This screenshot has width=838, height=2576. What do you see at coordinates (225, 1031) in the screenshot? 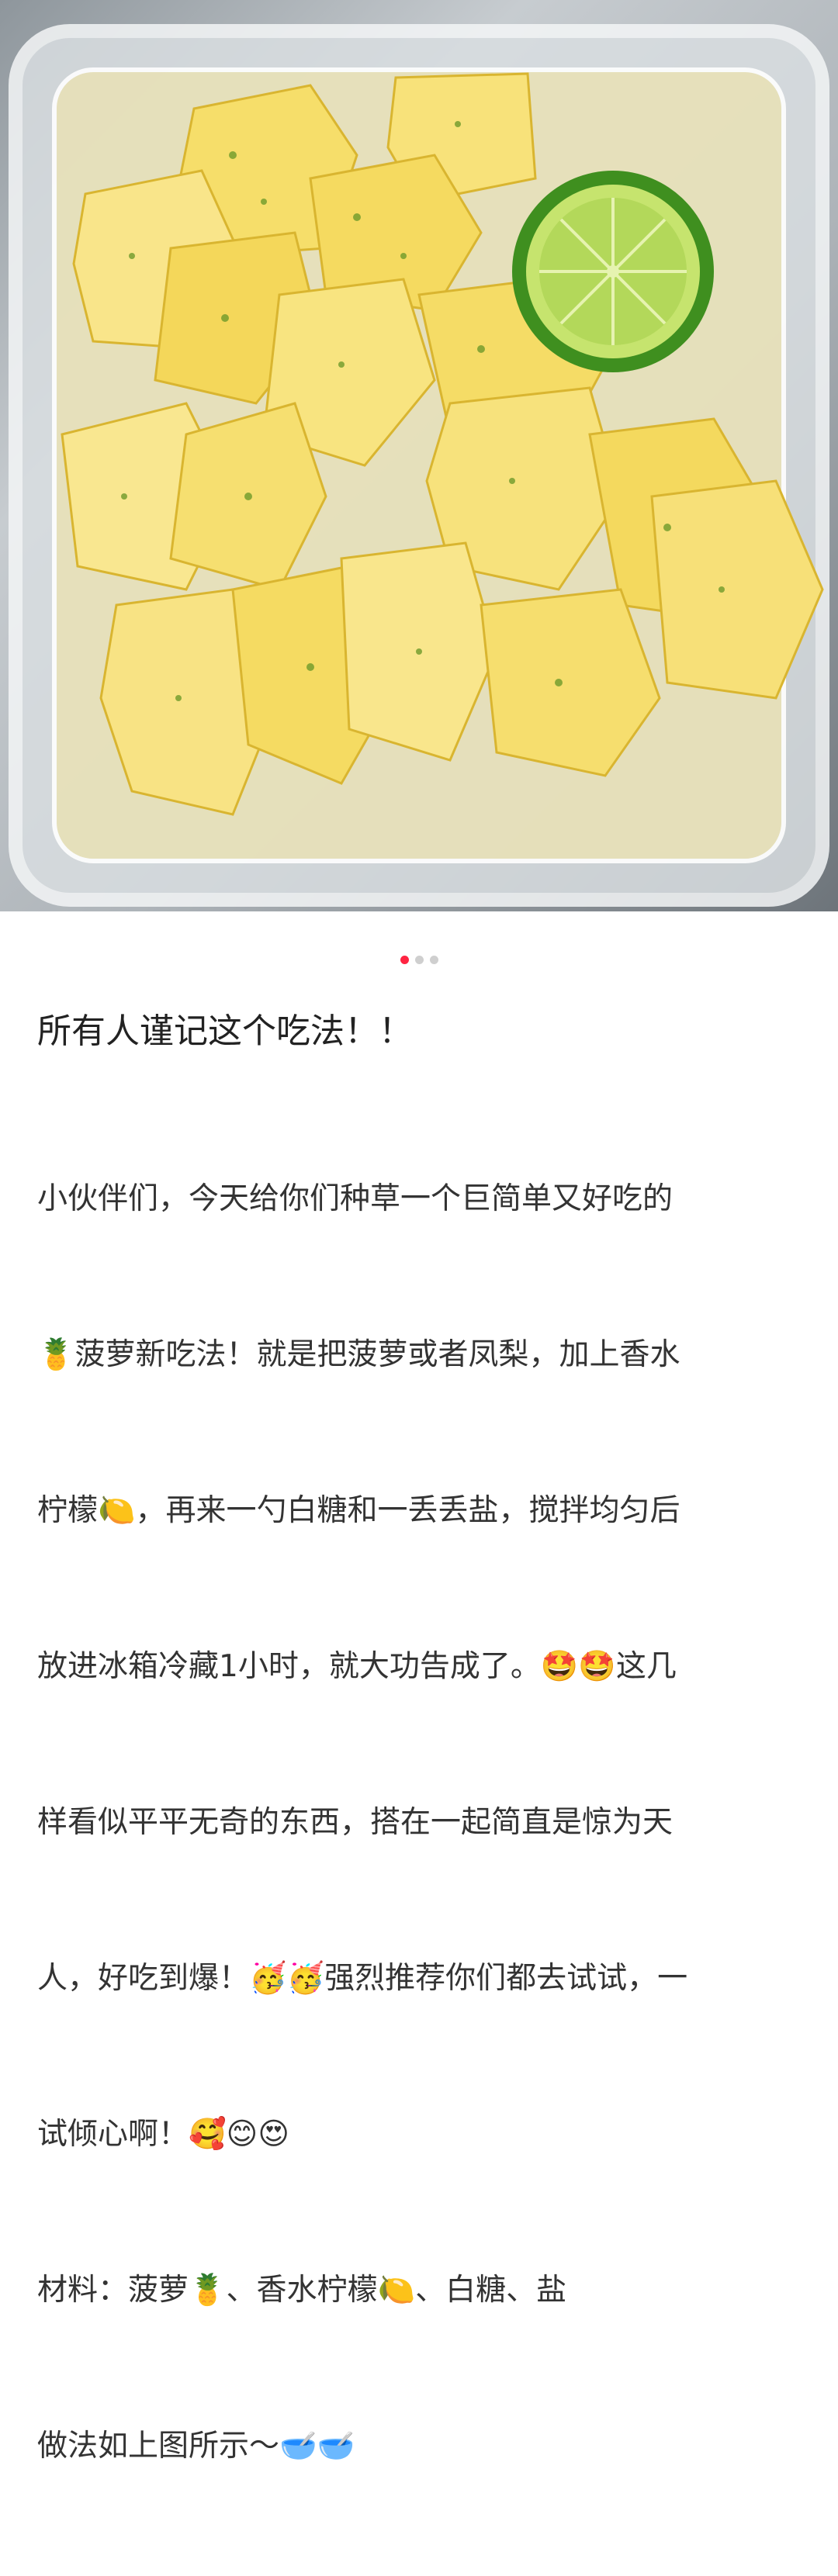
I see `post-title: 所有人谨记这个吃法！！` at bounding box center [225, 1031].